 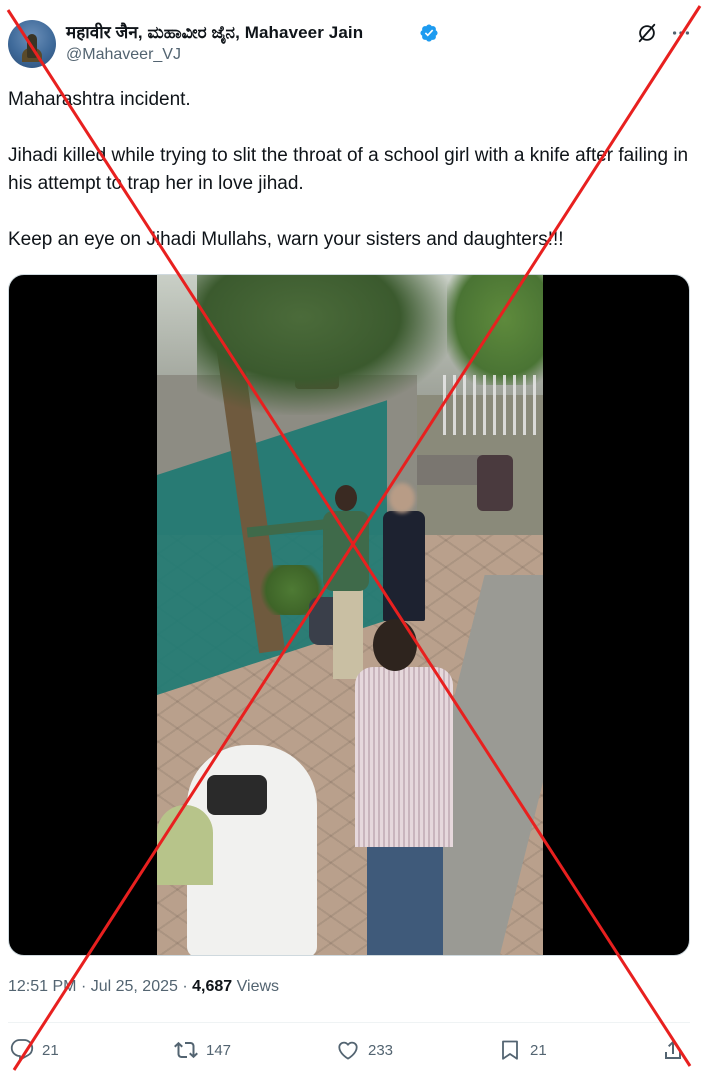 I want to click on user-handle: @Mahaveer_VJ, so click(x=123, y=55).